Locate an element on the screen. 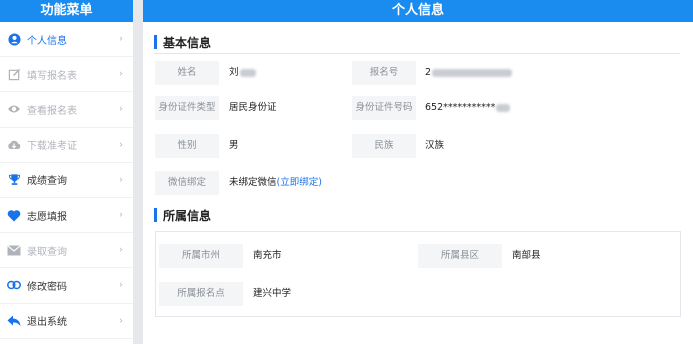 The height and width of the screenshot is (344, 693). section-title: 基本信息 is located at coordinates (187, 42).